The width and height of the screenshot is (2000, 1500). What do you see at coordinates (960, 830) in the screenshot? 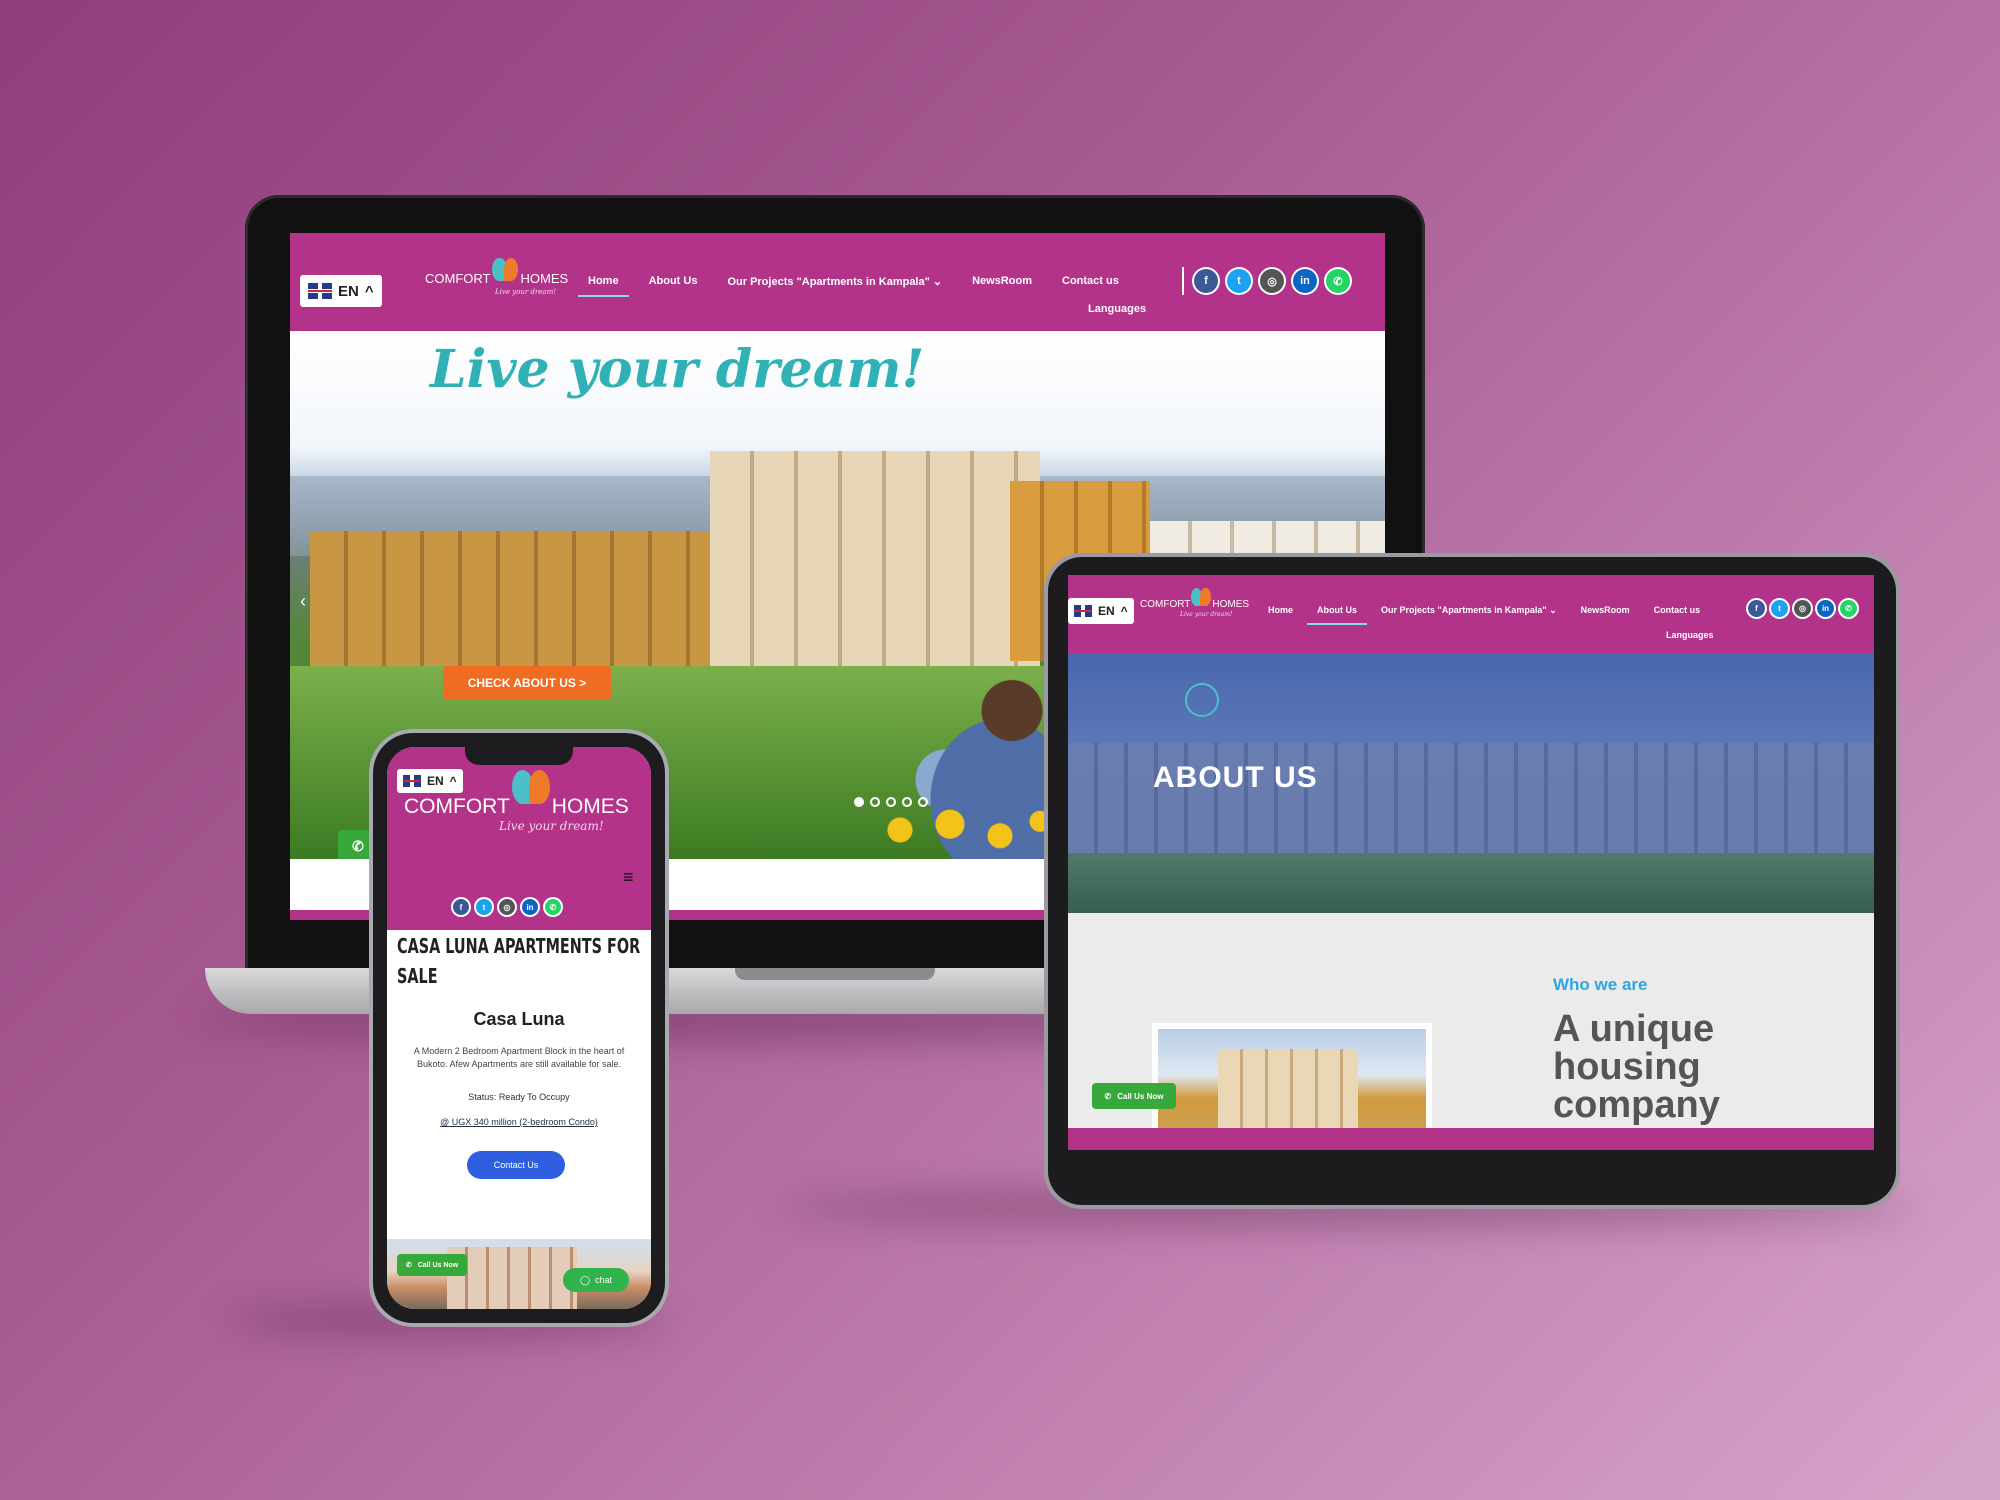
I see `sunflowers` at bounding box center [960, 830].